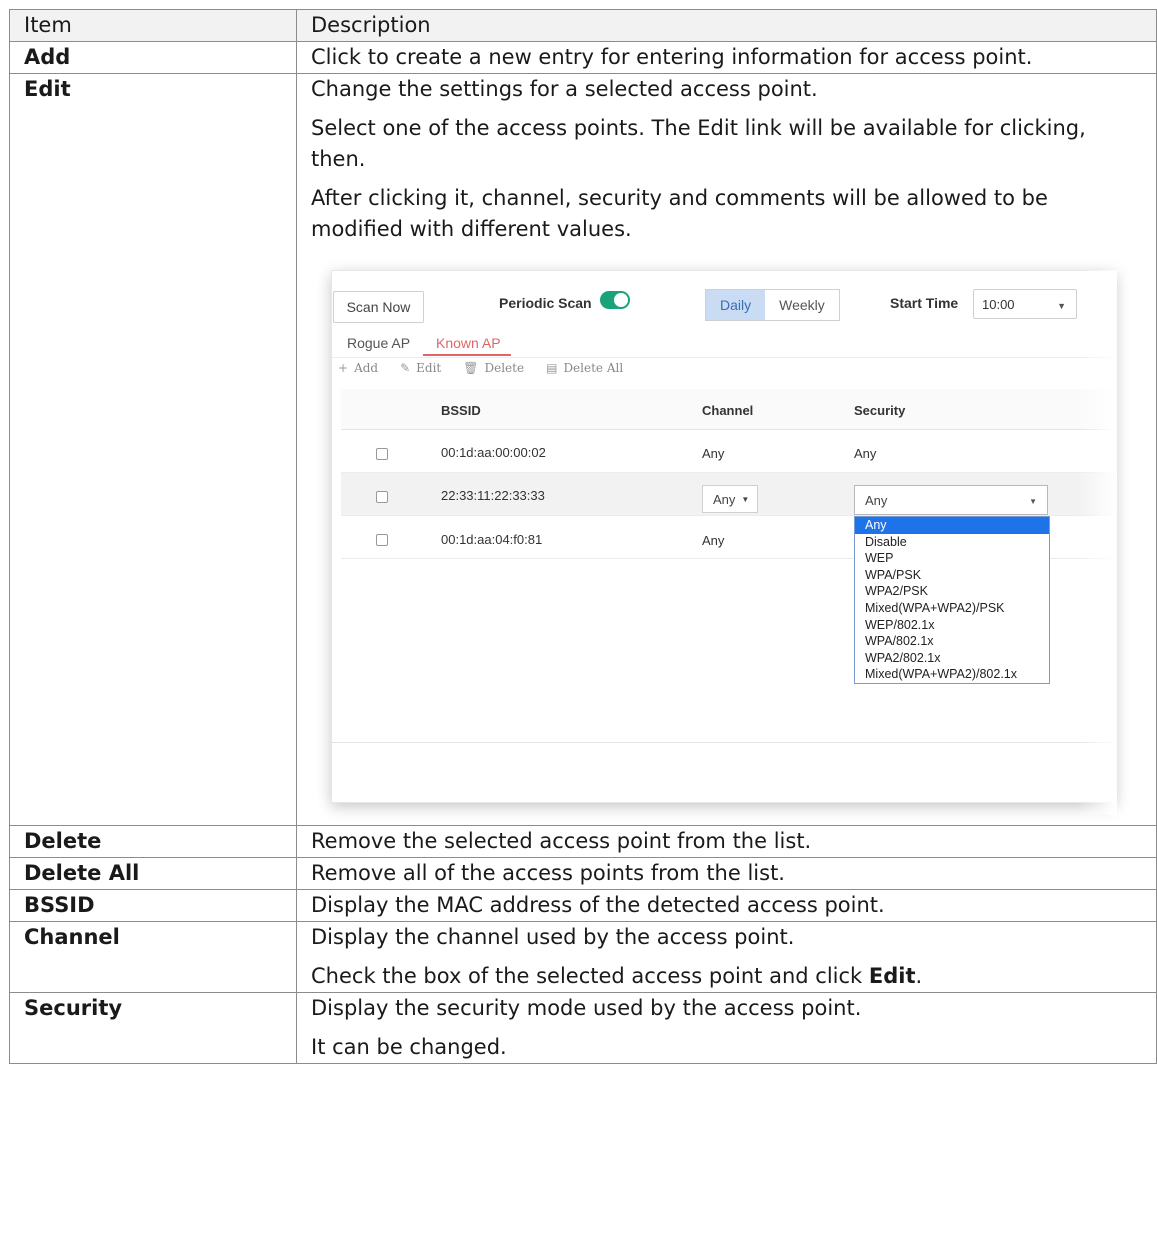 The width and height of the screenshot is (1157, 1249). I want to click on security-select: Any ▼, so click(951, 500).